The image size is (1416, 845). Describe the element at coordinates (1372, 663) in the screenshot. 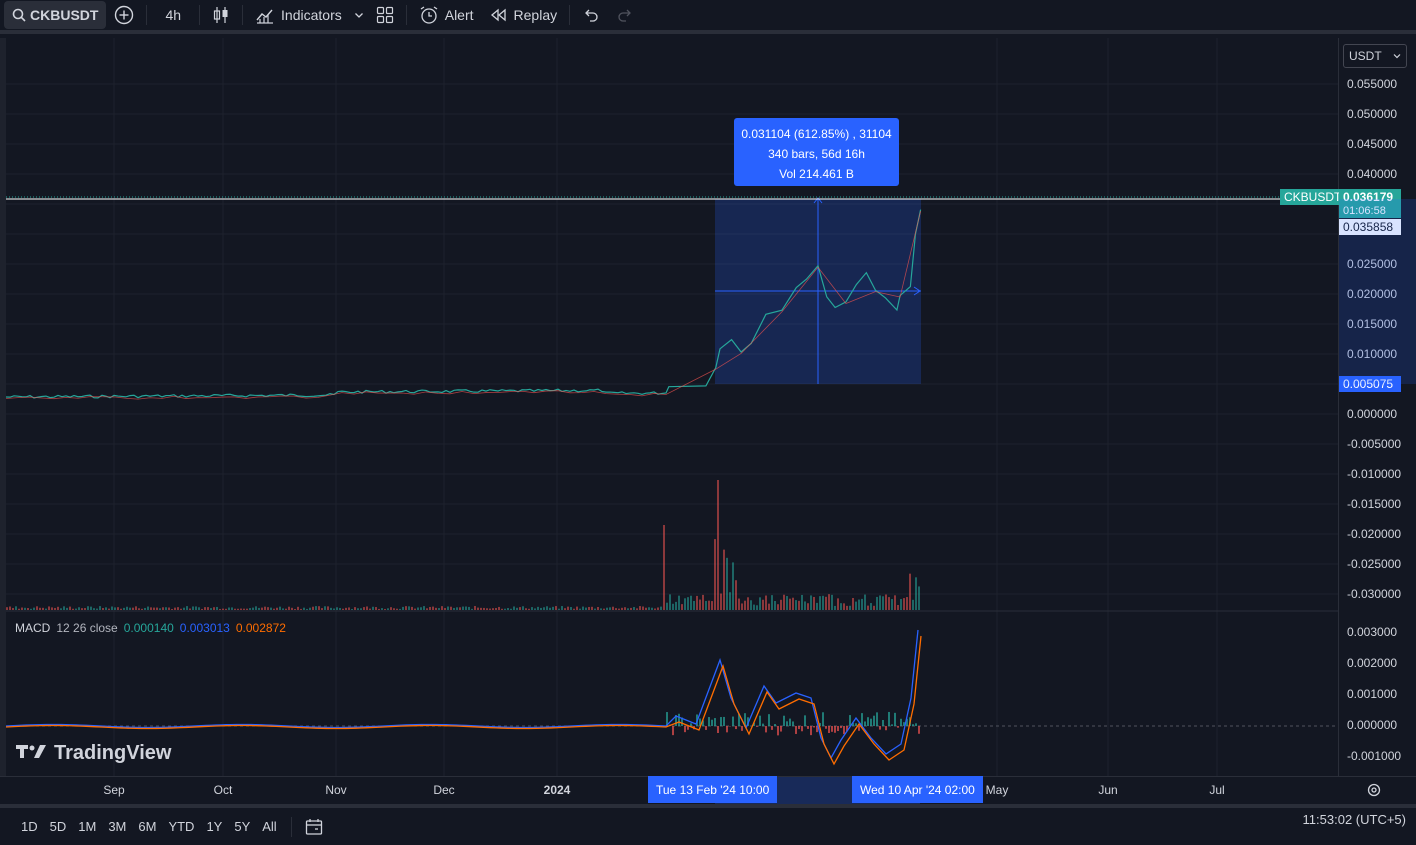

I see `macd-tick-label: 0.002000` at that location.